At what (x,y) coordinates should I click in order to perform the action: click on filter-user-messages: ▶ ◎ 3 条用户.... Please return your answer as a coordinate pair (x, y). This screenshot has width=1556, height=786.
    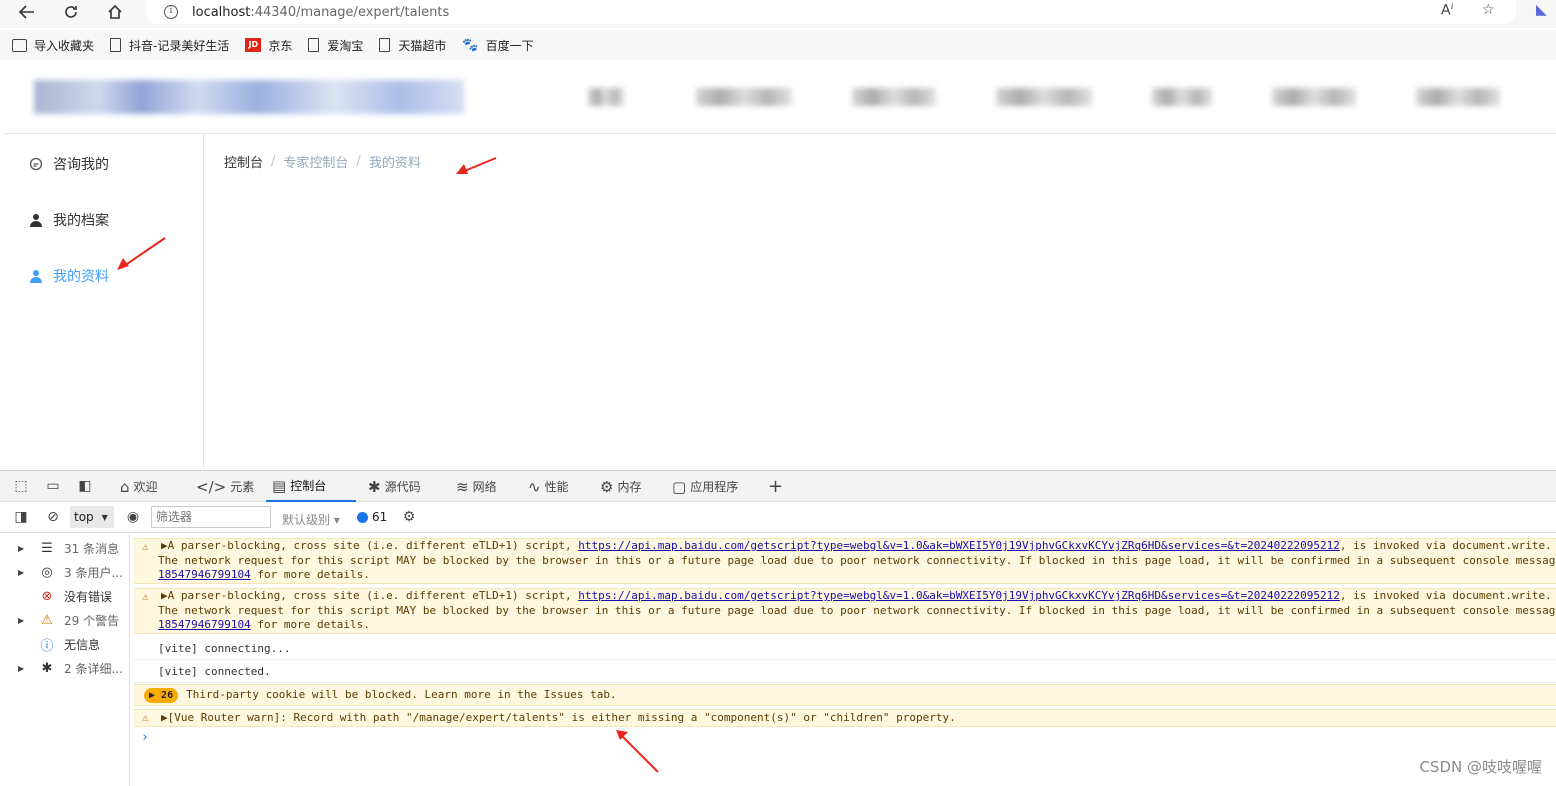
    Looking at the image, I should click on (65, 572).